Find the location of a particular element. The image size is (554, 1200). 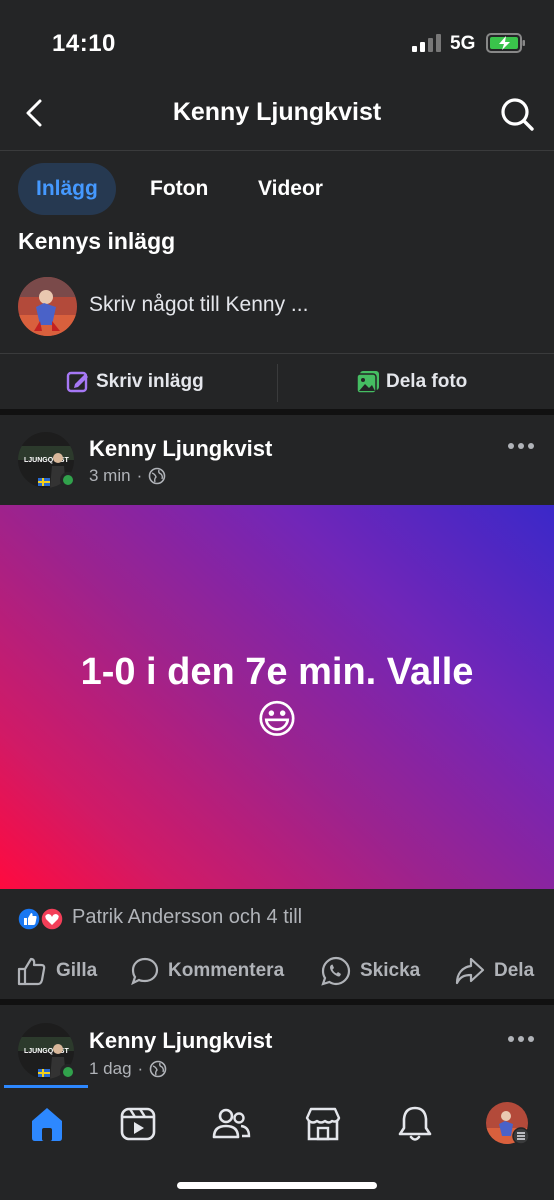

comment-icon is located at coordinates (145, 971).